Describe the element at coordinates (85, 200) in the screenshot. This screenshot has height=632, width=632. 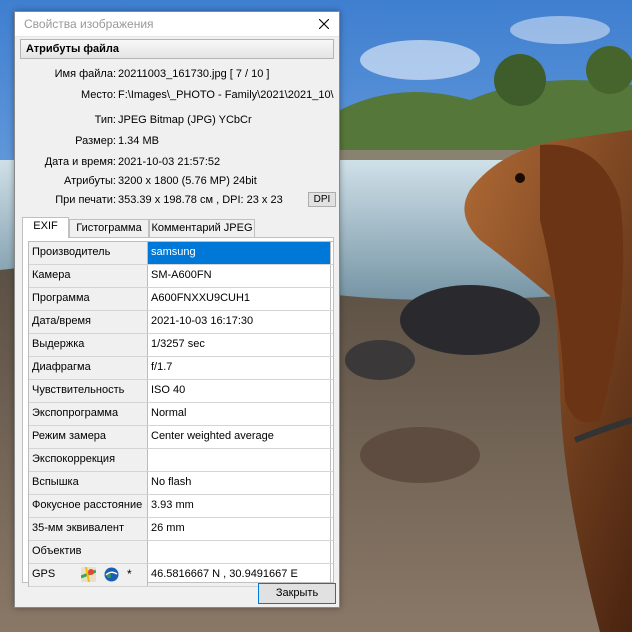
I see `attr-label: При печати:` at that location.